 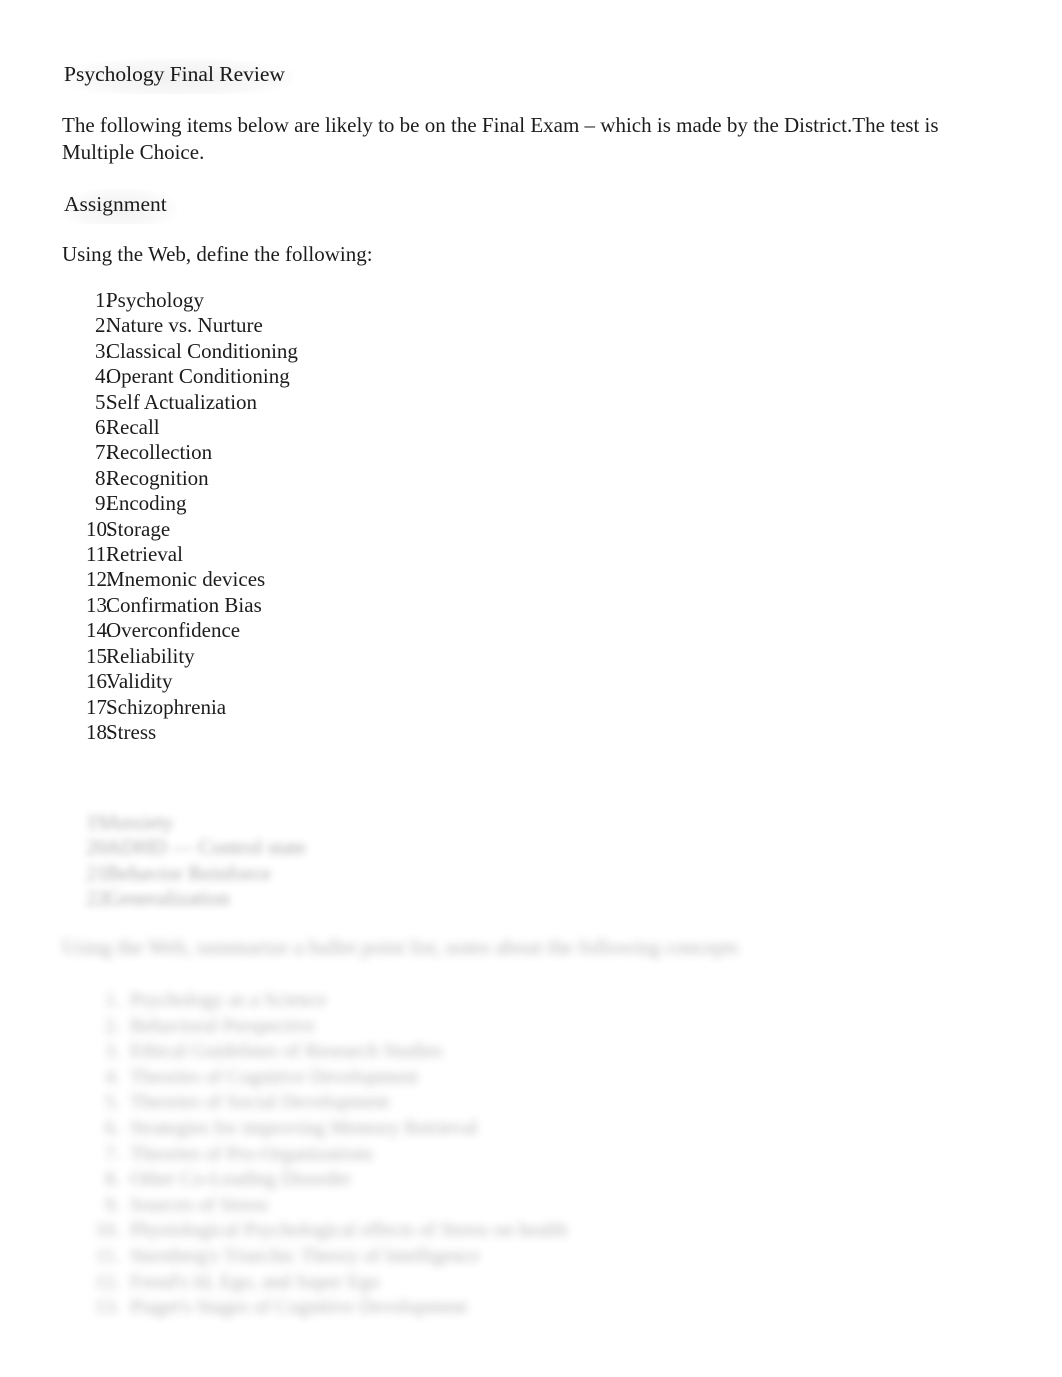 What do you see at coordinates (107, 1230) in the screenshot?
I see `list-item-number: 10.` at bounding box center [107, 1230].